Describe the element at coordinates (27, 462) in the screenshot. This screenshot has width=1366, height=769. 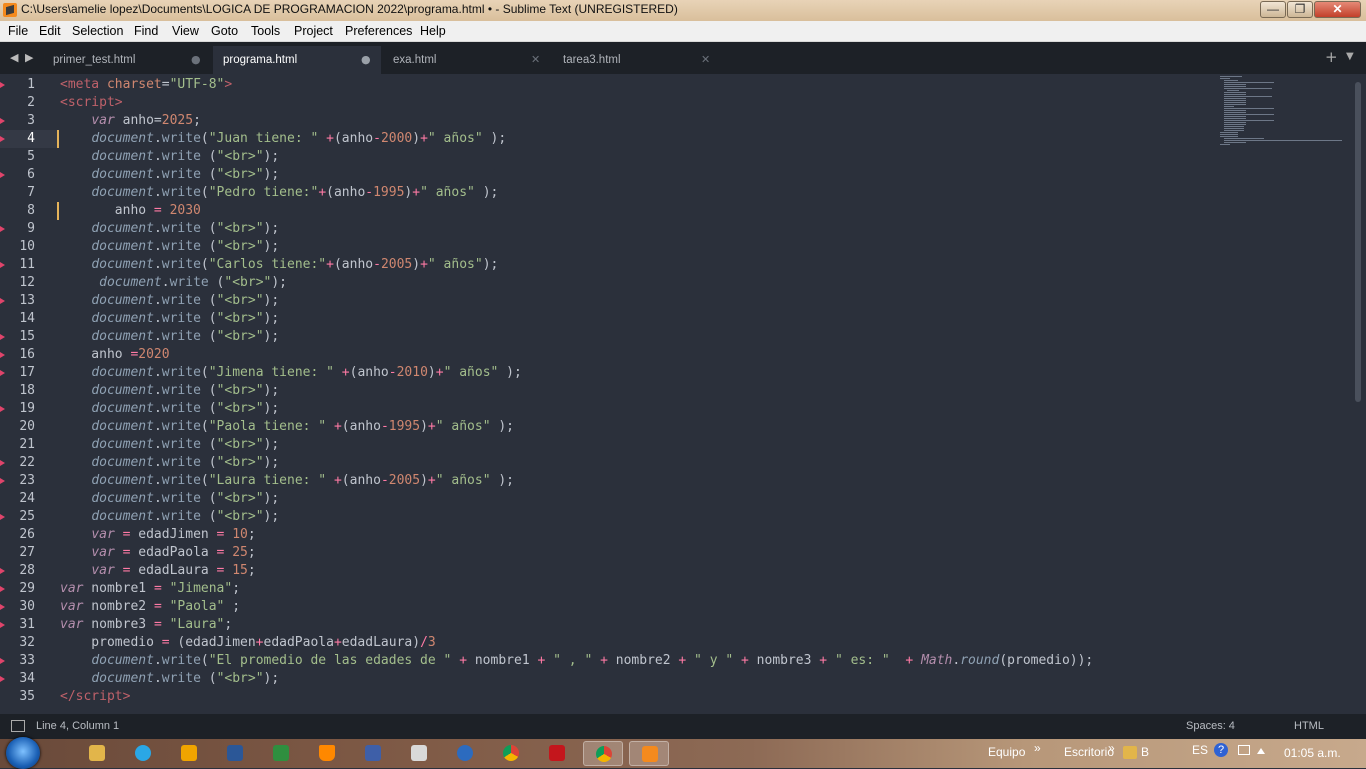
I see `line-number: 22` at that location.